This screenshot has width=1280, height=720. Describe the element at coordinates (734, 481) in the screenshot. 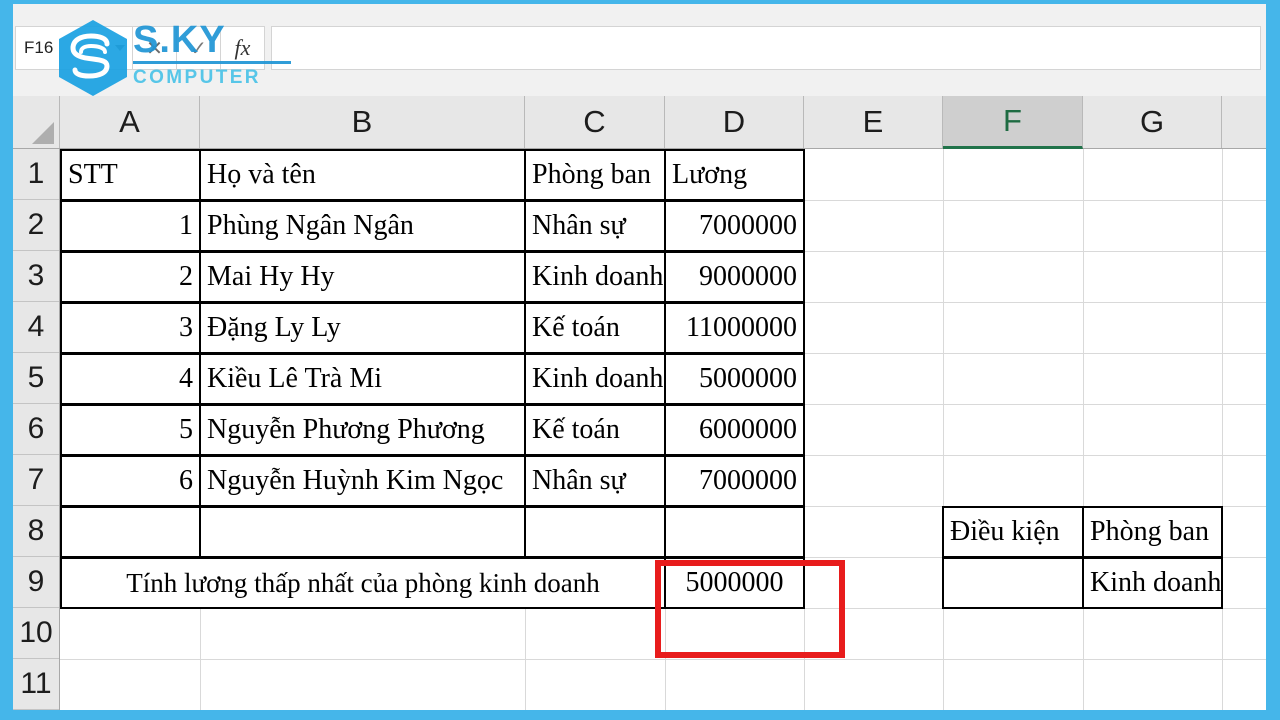

I see `cell-d7: 7000000` at that location.